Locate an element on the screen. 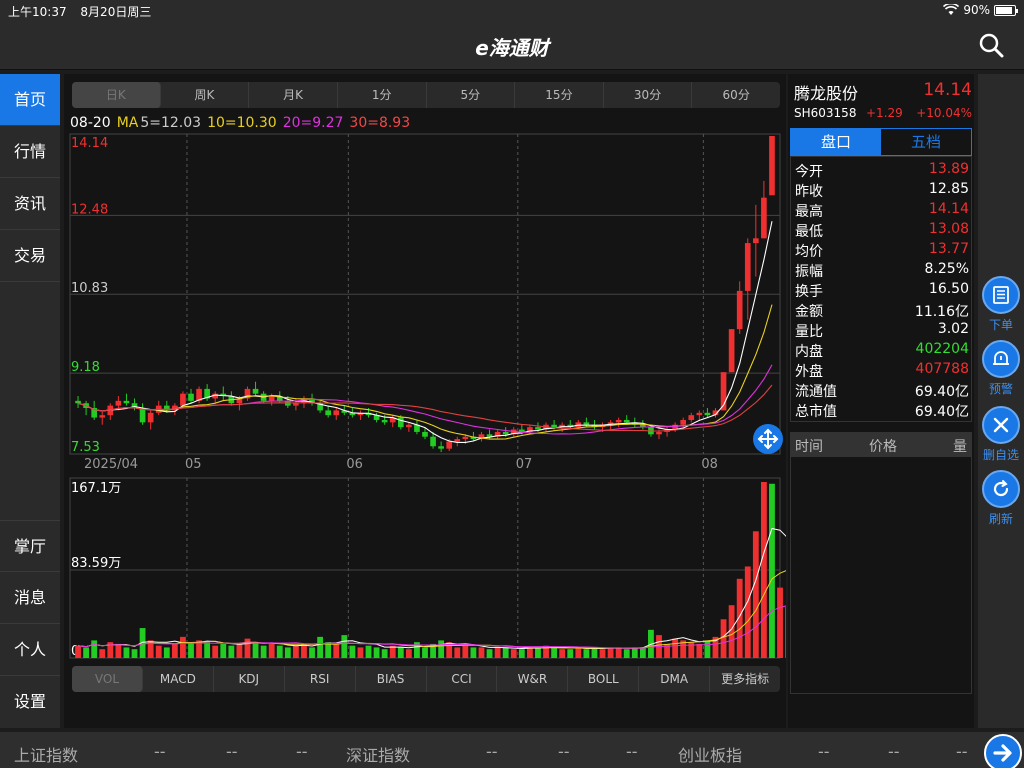 The height and width of the screenshot is (768, 1024). refresh-label: 刷新 is located at coordinates (1000, 519).